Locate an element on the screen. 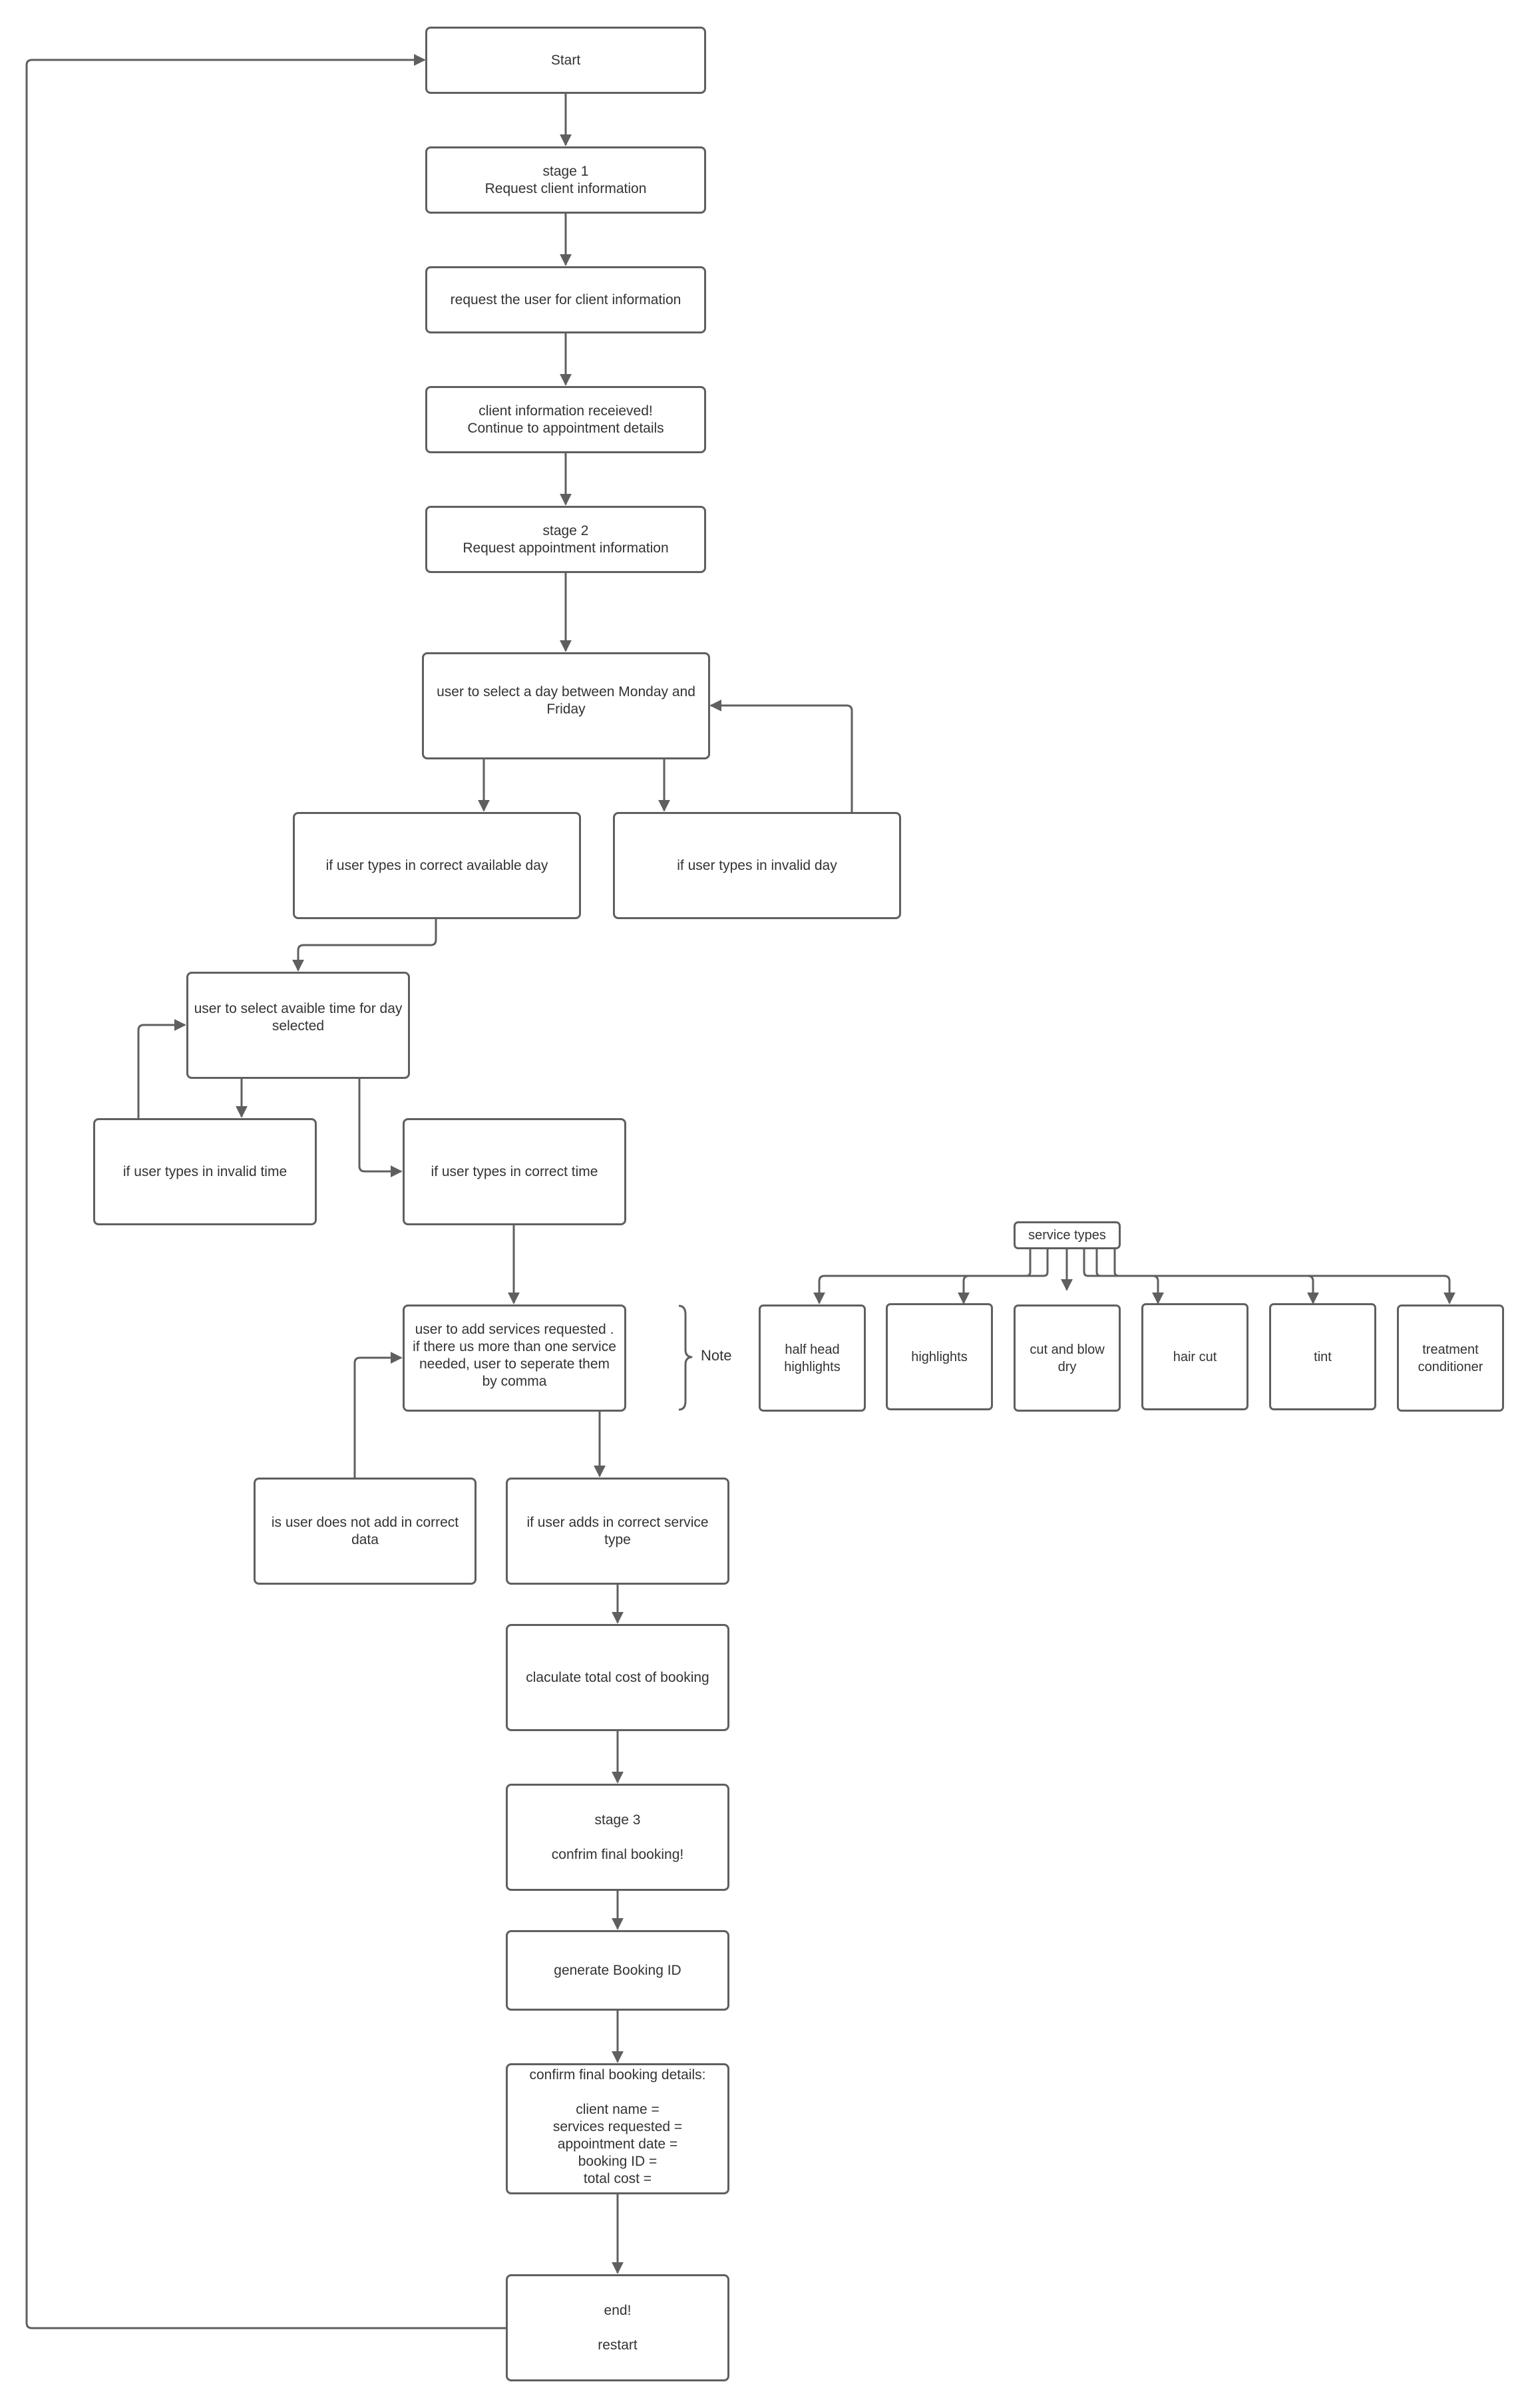  node-correct-service-label: if user adds in correct service type is located at coordinates (617, 1531).